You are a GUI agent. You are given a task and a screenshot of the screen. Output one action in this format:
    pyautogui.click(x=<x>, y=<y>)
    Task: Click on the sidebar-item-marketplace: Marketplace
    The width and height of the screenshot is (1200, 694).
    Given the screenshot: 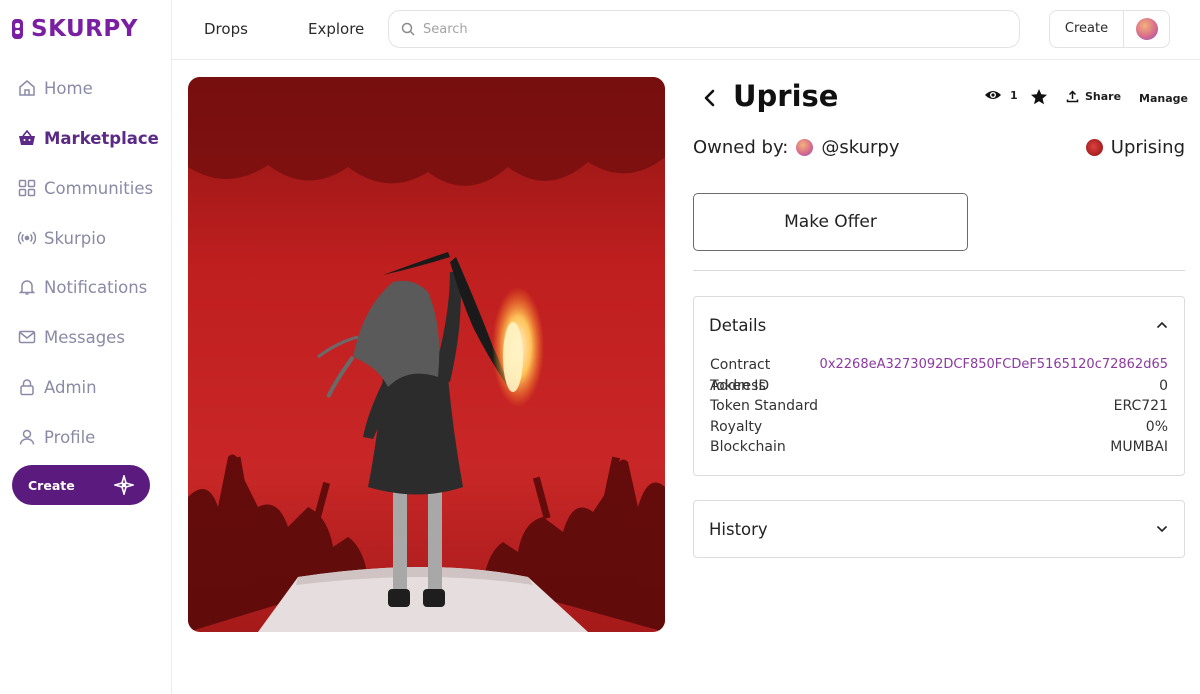 What is the action you would take?
    pyautogui.click(x=88, y=138)
    